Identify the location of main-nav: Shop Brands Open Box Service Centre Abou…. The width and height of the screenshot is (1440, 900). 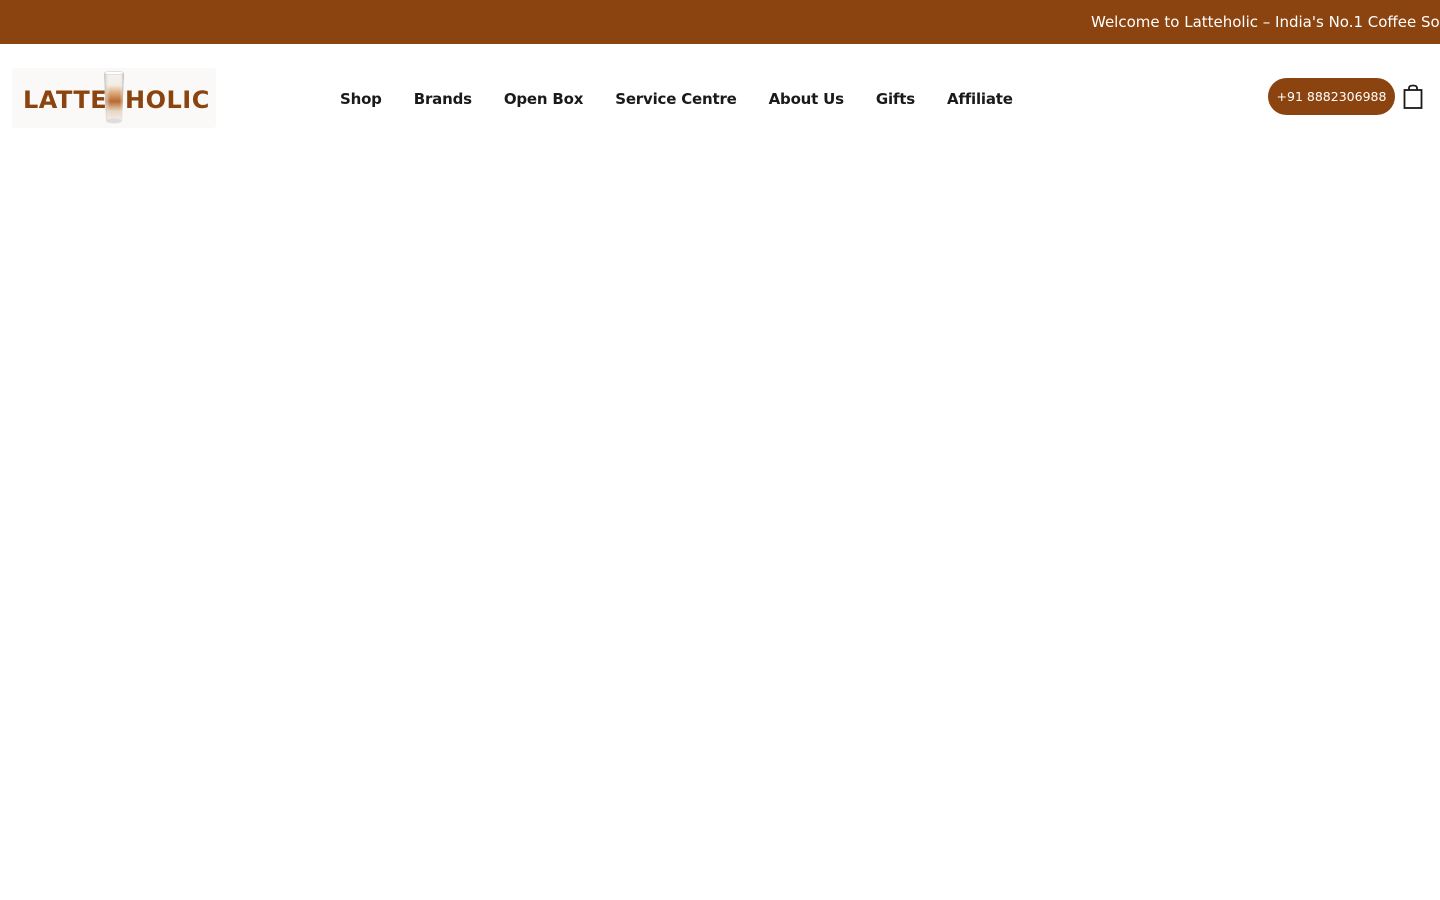
(676, 99).